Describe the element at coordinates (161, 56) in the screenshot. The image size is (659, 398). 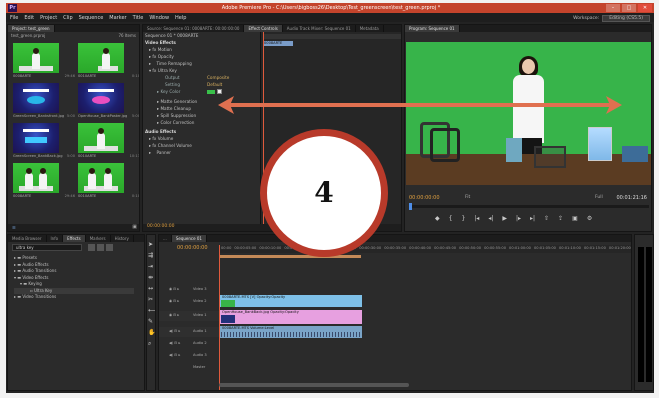
I see `effect-opacity: ▸ fx Opacity` at that location.